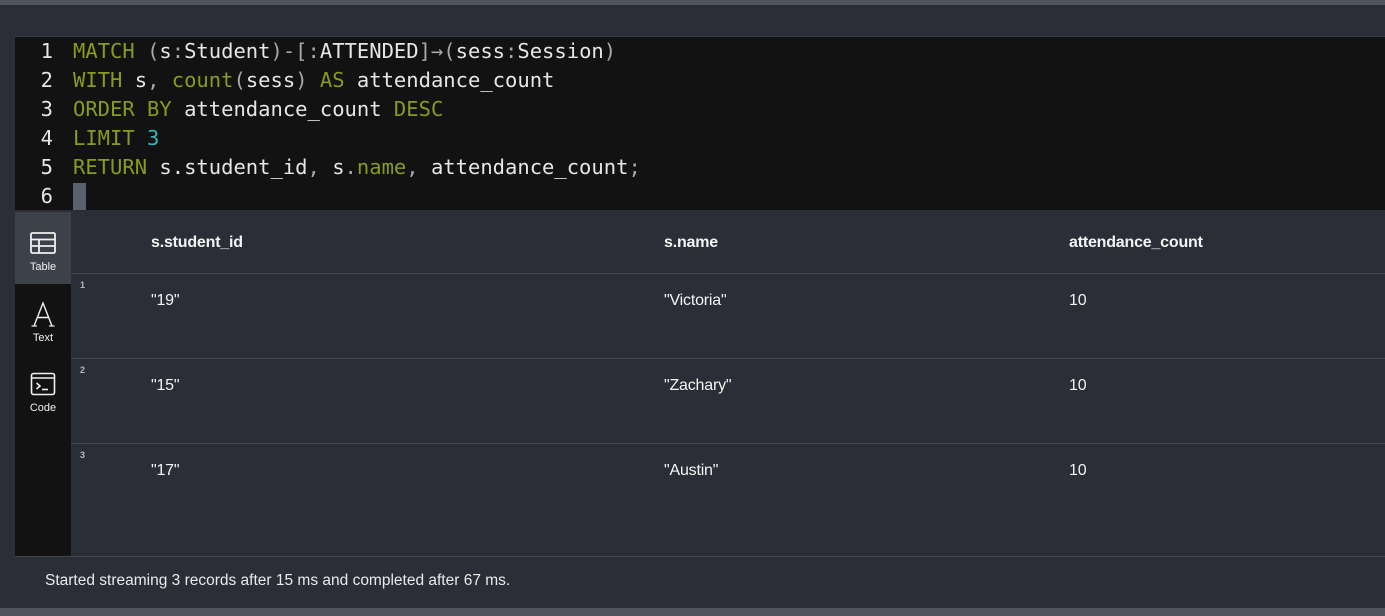  What do you see at coordinates (326, 80) in the screenshot?
I see `keyword-token: AS` at bounding box center [326, 80].